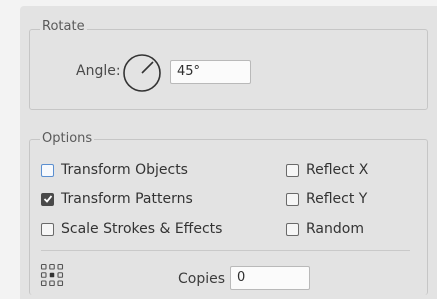 The width and height of the screenshot is (437, 299). I want to click on transform-objects-checkbox: Transform Objects, so click(114, 170).